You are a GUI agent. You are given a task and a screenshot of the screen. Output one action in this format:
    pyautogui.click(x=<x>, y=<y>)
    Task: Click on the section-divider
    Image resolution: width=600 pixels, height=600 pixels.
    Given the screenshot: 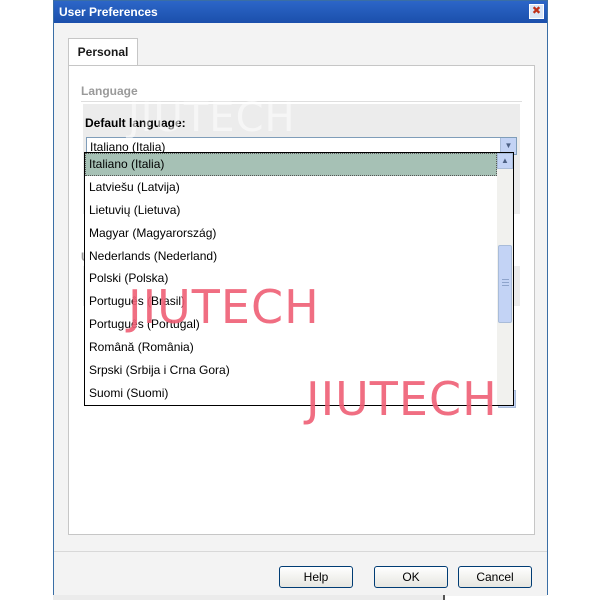 What is the action you would take?
    pyautogui.click(x=301, y=101)
    